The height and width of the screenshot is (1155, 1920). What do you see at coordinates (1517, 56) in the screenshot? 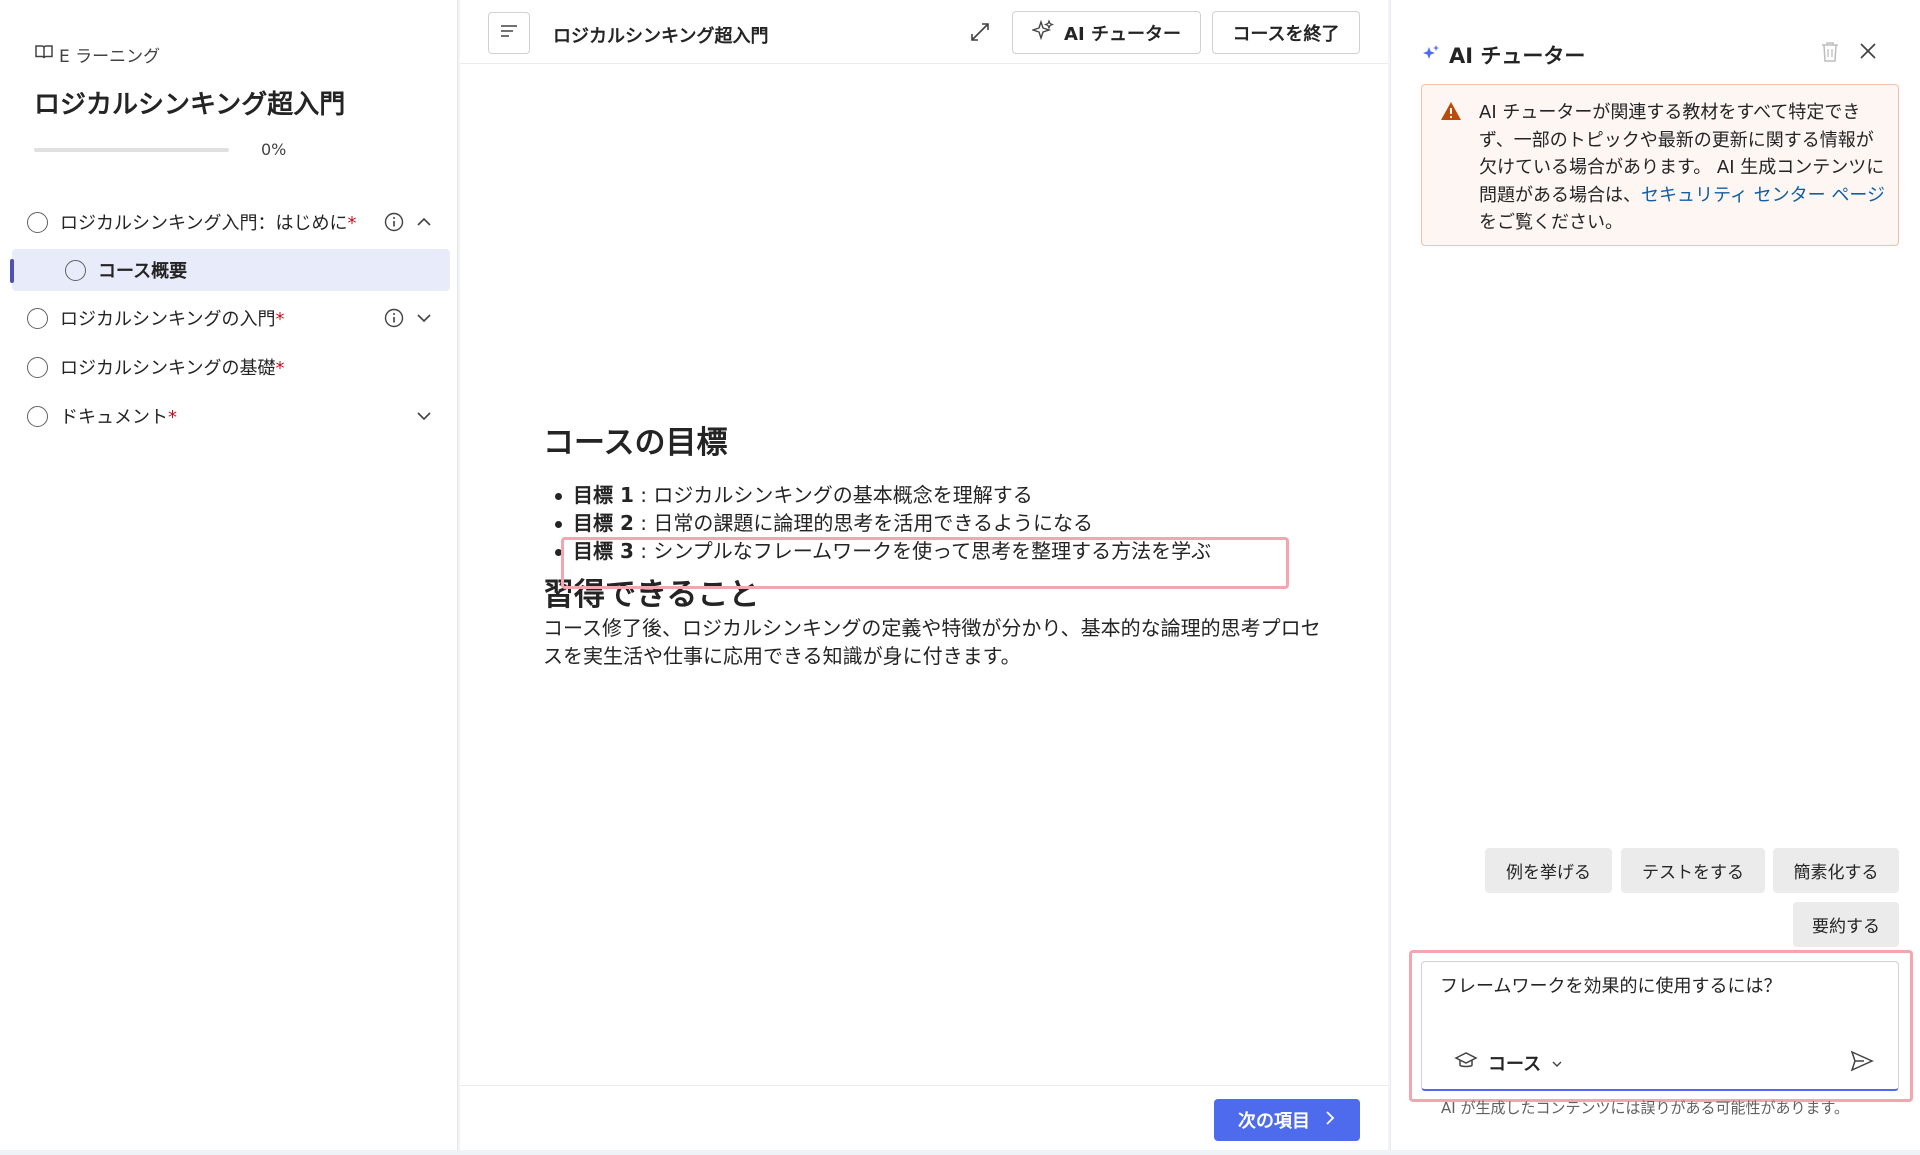
I see `panel-title: AI チューター` at bounding box center [1517, 56].